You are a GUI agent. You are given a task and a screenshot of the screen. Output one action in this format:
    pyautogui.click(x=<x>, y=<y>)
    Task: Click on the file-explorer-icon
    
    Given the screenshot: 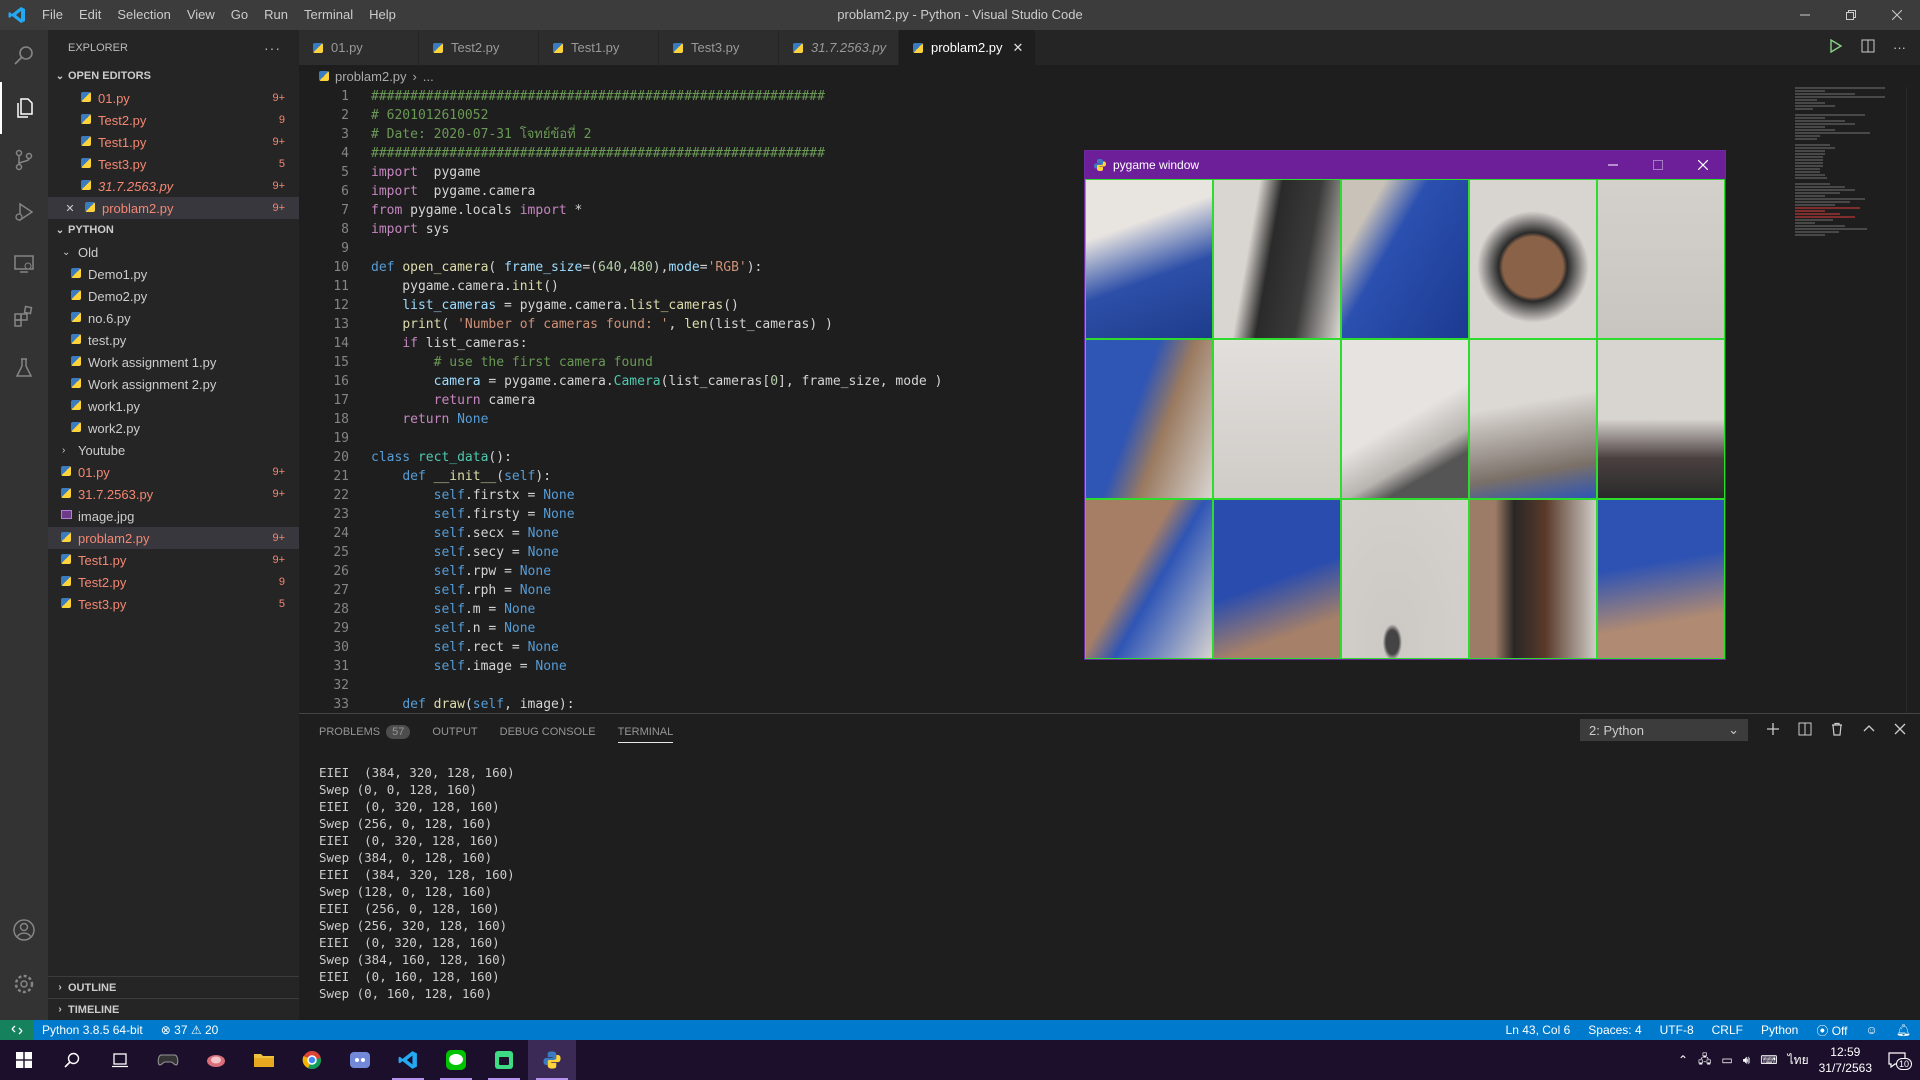 What is the action you would take?
    pyautogui.click(x=264, y=1060)
    